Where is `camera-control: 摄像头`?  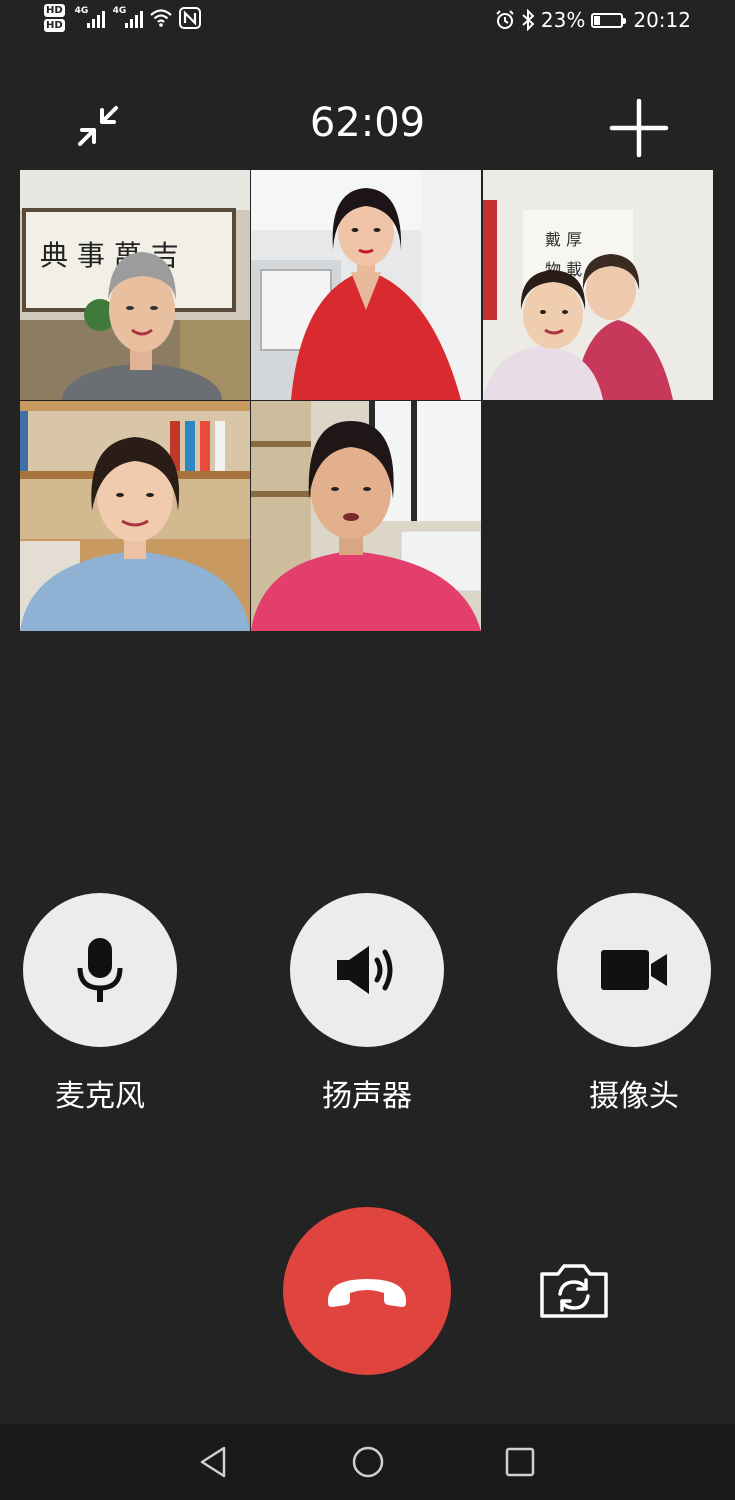 camera-control: 摄像头 is located at coordinates (634, 1004).